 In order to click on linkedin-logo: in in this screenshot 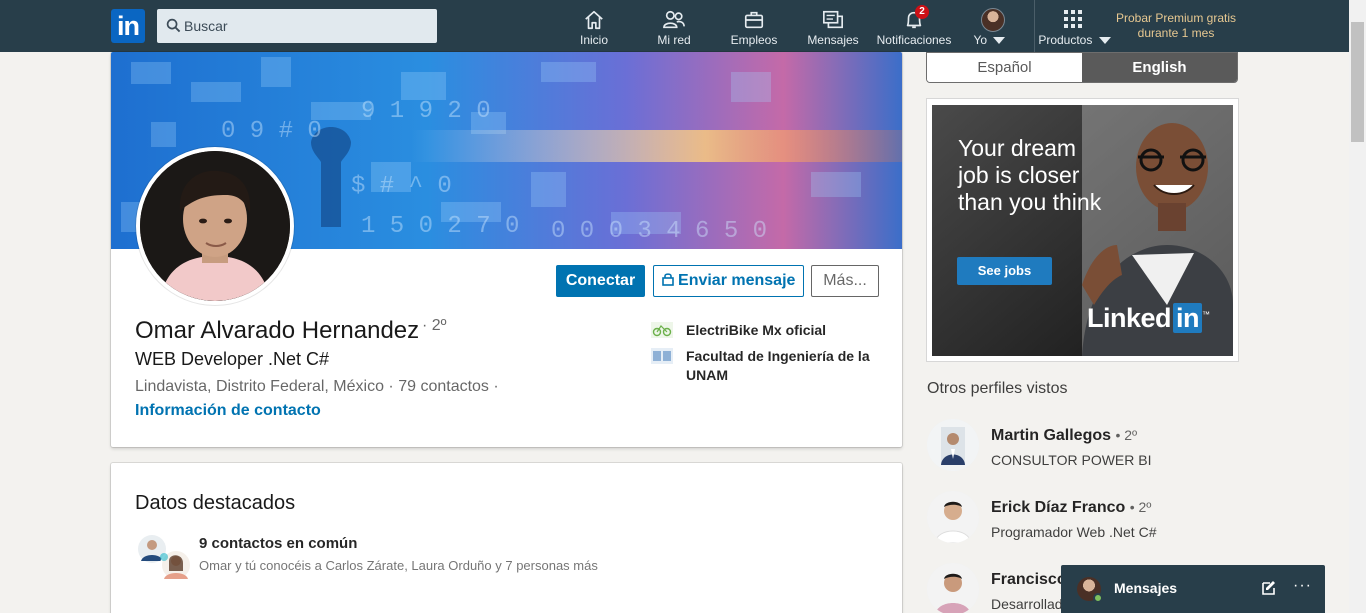, I will do `click(128, 26)`.